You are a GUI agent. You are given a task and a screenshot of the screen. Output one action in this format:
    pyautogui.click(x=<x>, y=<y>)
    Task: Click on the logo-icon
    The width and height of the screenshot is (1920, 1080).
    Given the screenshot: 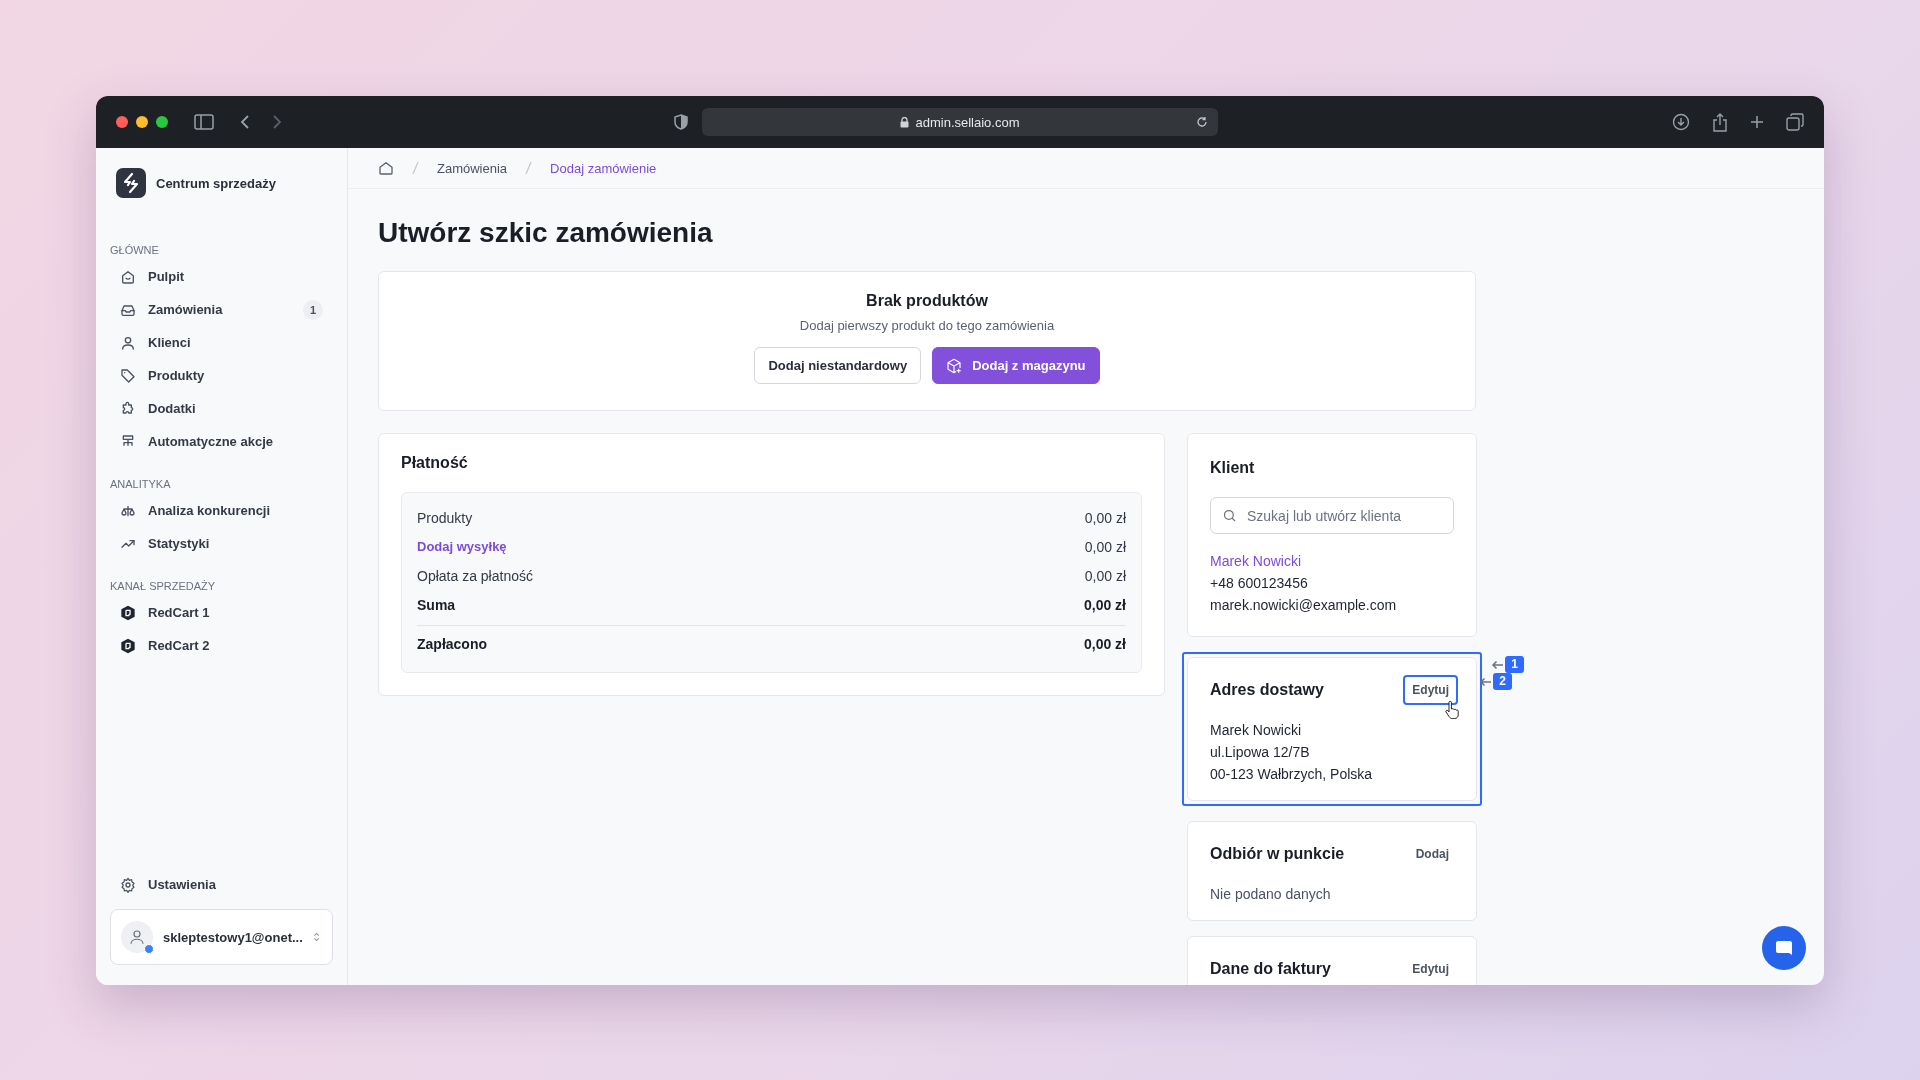 What is the action you would take?
    pyautogui.click(x=131, y=183)
    